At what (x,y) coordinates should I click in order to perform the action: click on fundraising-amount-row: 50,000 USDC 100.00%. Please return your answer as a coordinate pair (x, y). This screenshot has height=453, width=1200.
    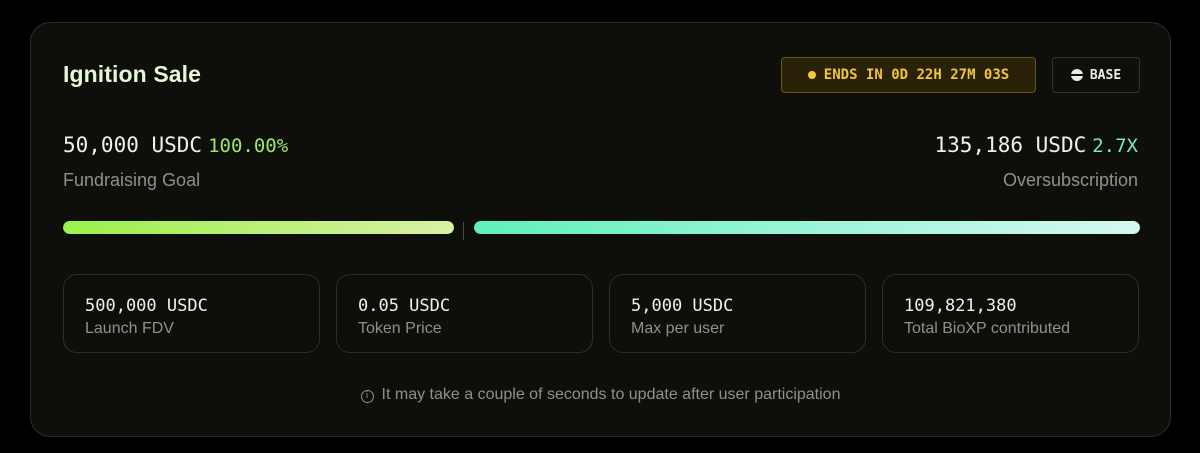
    Looking at the image, I should click on (175, 145).